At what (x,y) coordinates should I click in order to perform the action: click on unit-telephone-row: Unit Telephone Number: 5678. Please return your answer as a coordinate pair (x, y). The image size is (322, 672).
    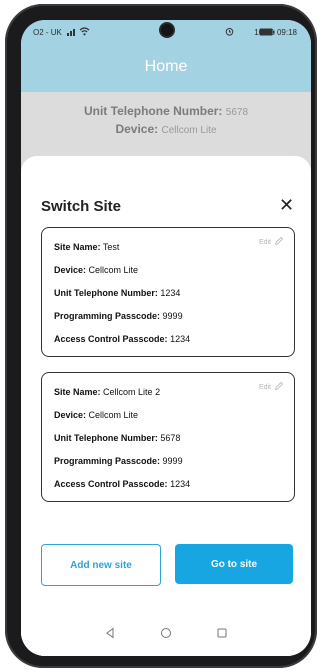
    Looking at the image, I should click on (117, 438).